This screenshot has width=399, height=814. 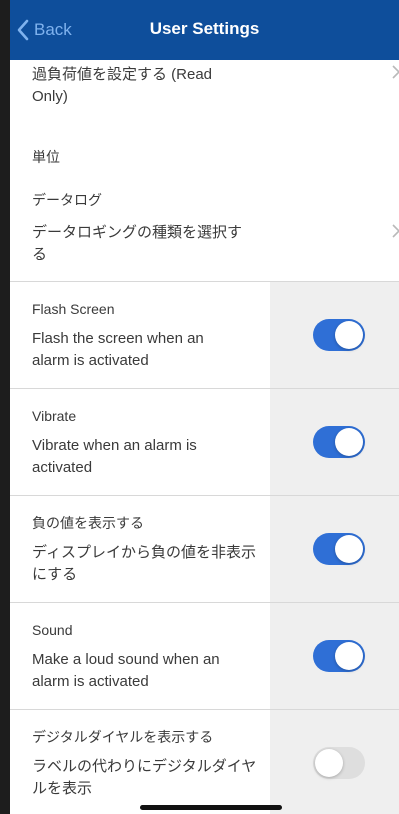 I want to click on units-label: 単位, so click(x=46, y=157).